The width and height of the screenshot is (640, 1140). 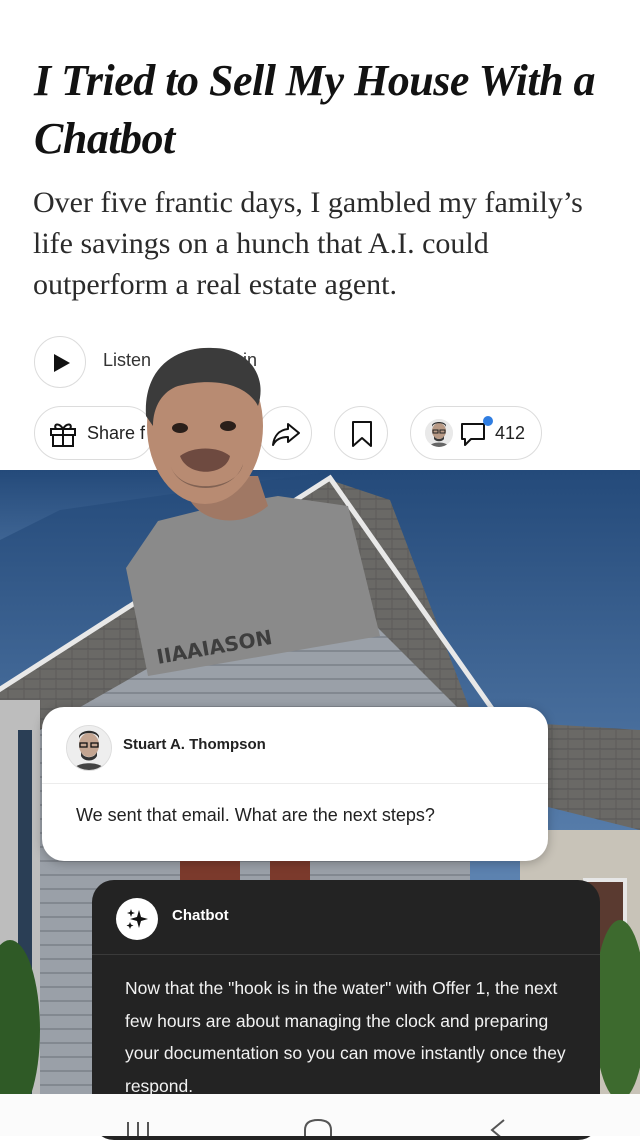 I want to click on back-icon, so click(x=498, y=1127).